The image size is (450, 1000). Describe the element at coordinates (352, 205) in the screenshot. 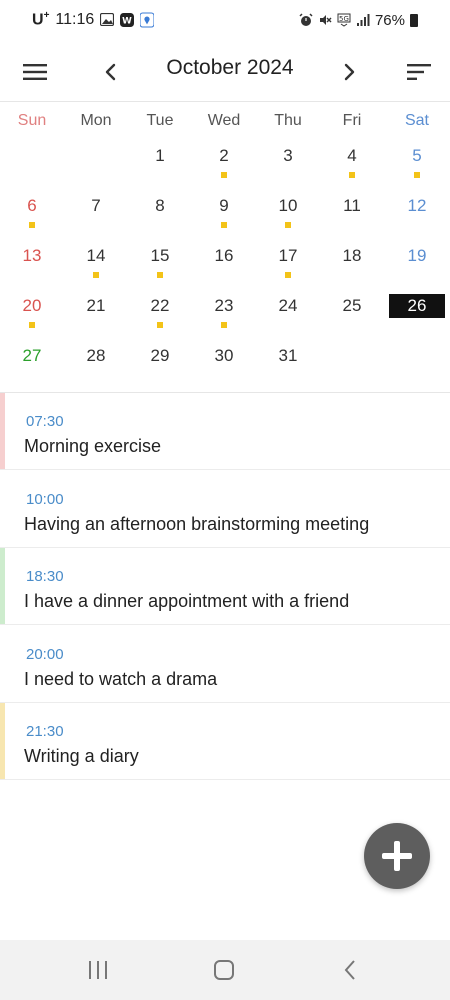

I see `day-number: 11` at that location.